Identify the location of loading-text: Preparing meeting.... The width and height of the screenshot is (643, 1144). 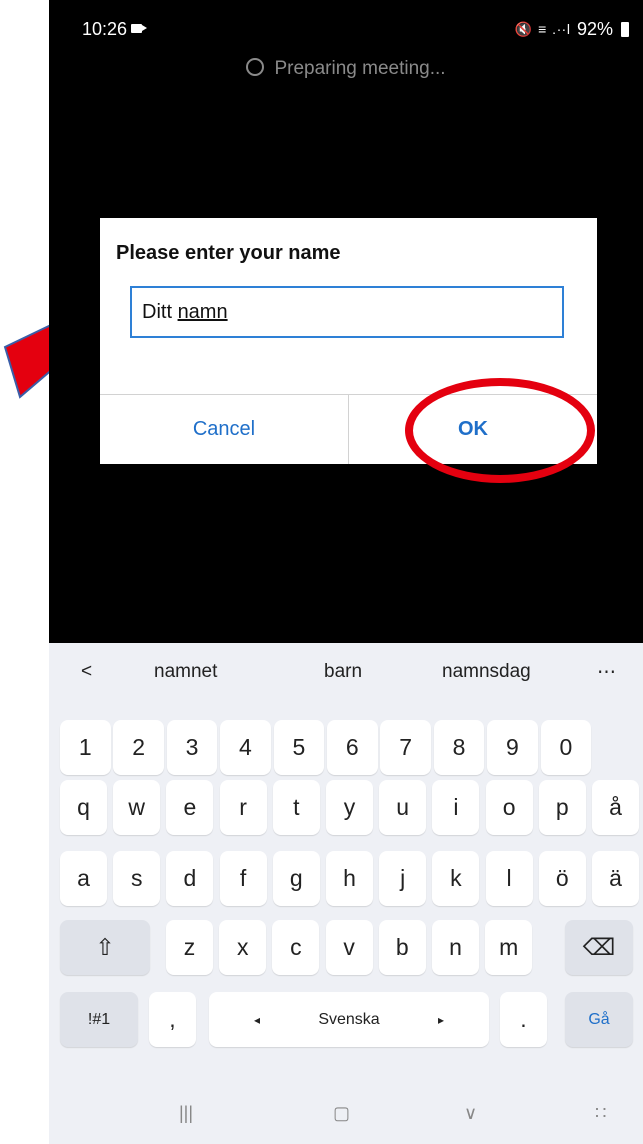
(360, 68).